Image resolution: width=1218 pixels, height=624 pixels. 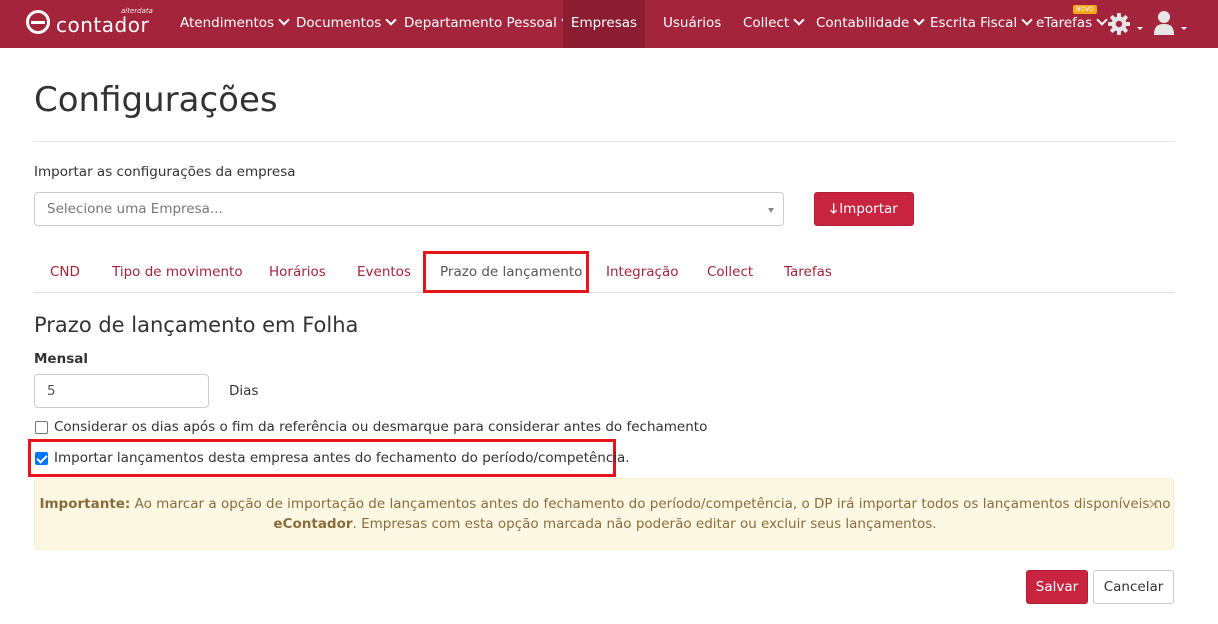 I want to click on nav-collect: Collect, so click(x=774, y=24).